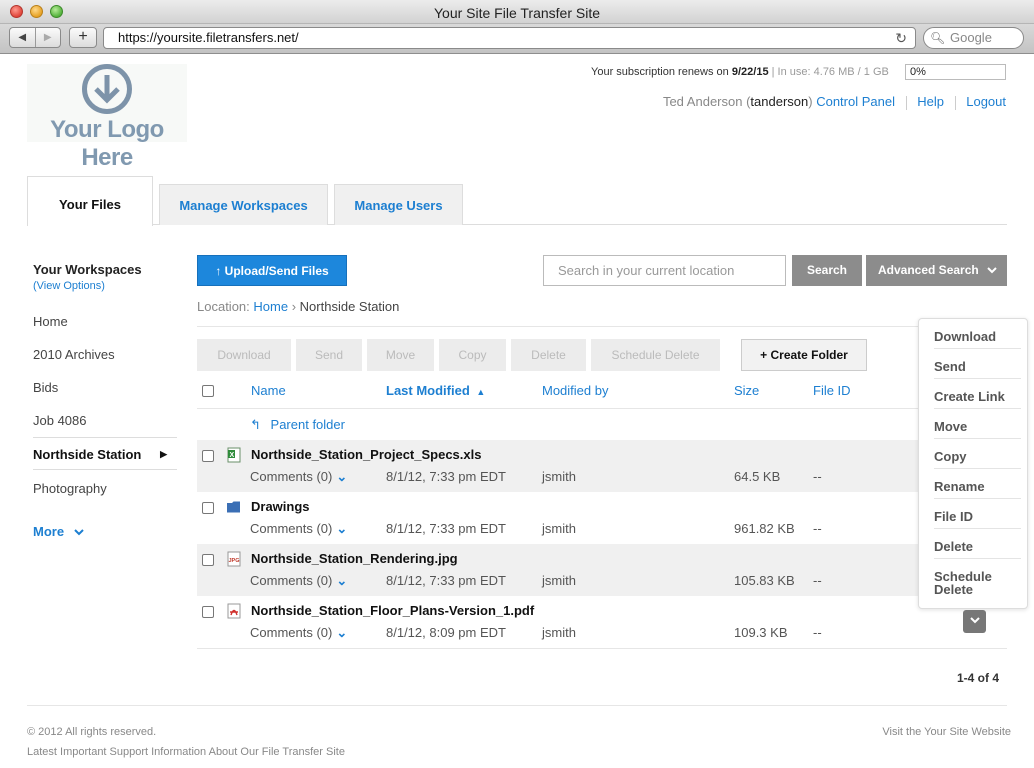  I want to click on menu-item-download: Download, so click(977, 334).